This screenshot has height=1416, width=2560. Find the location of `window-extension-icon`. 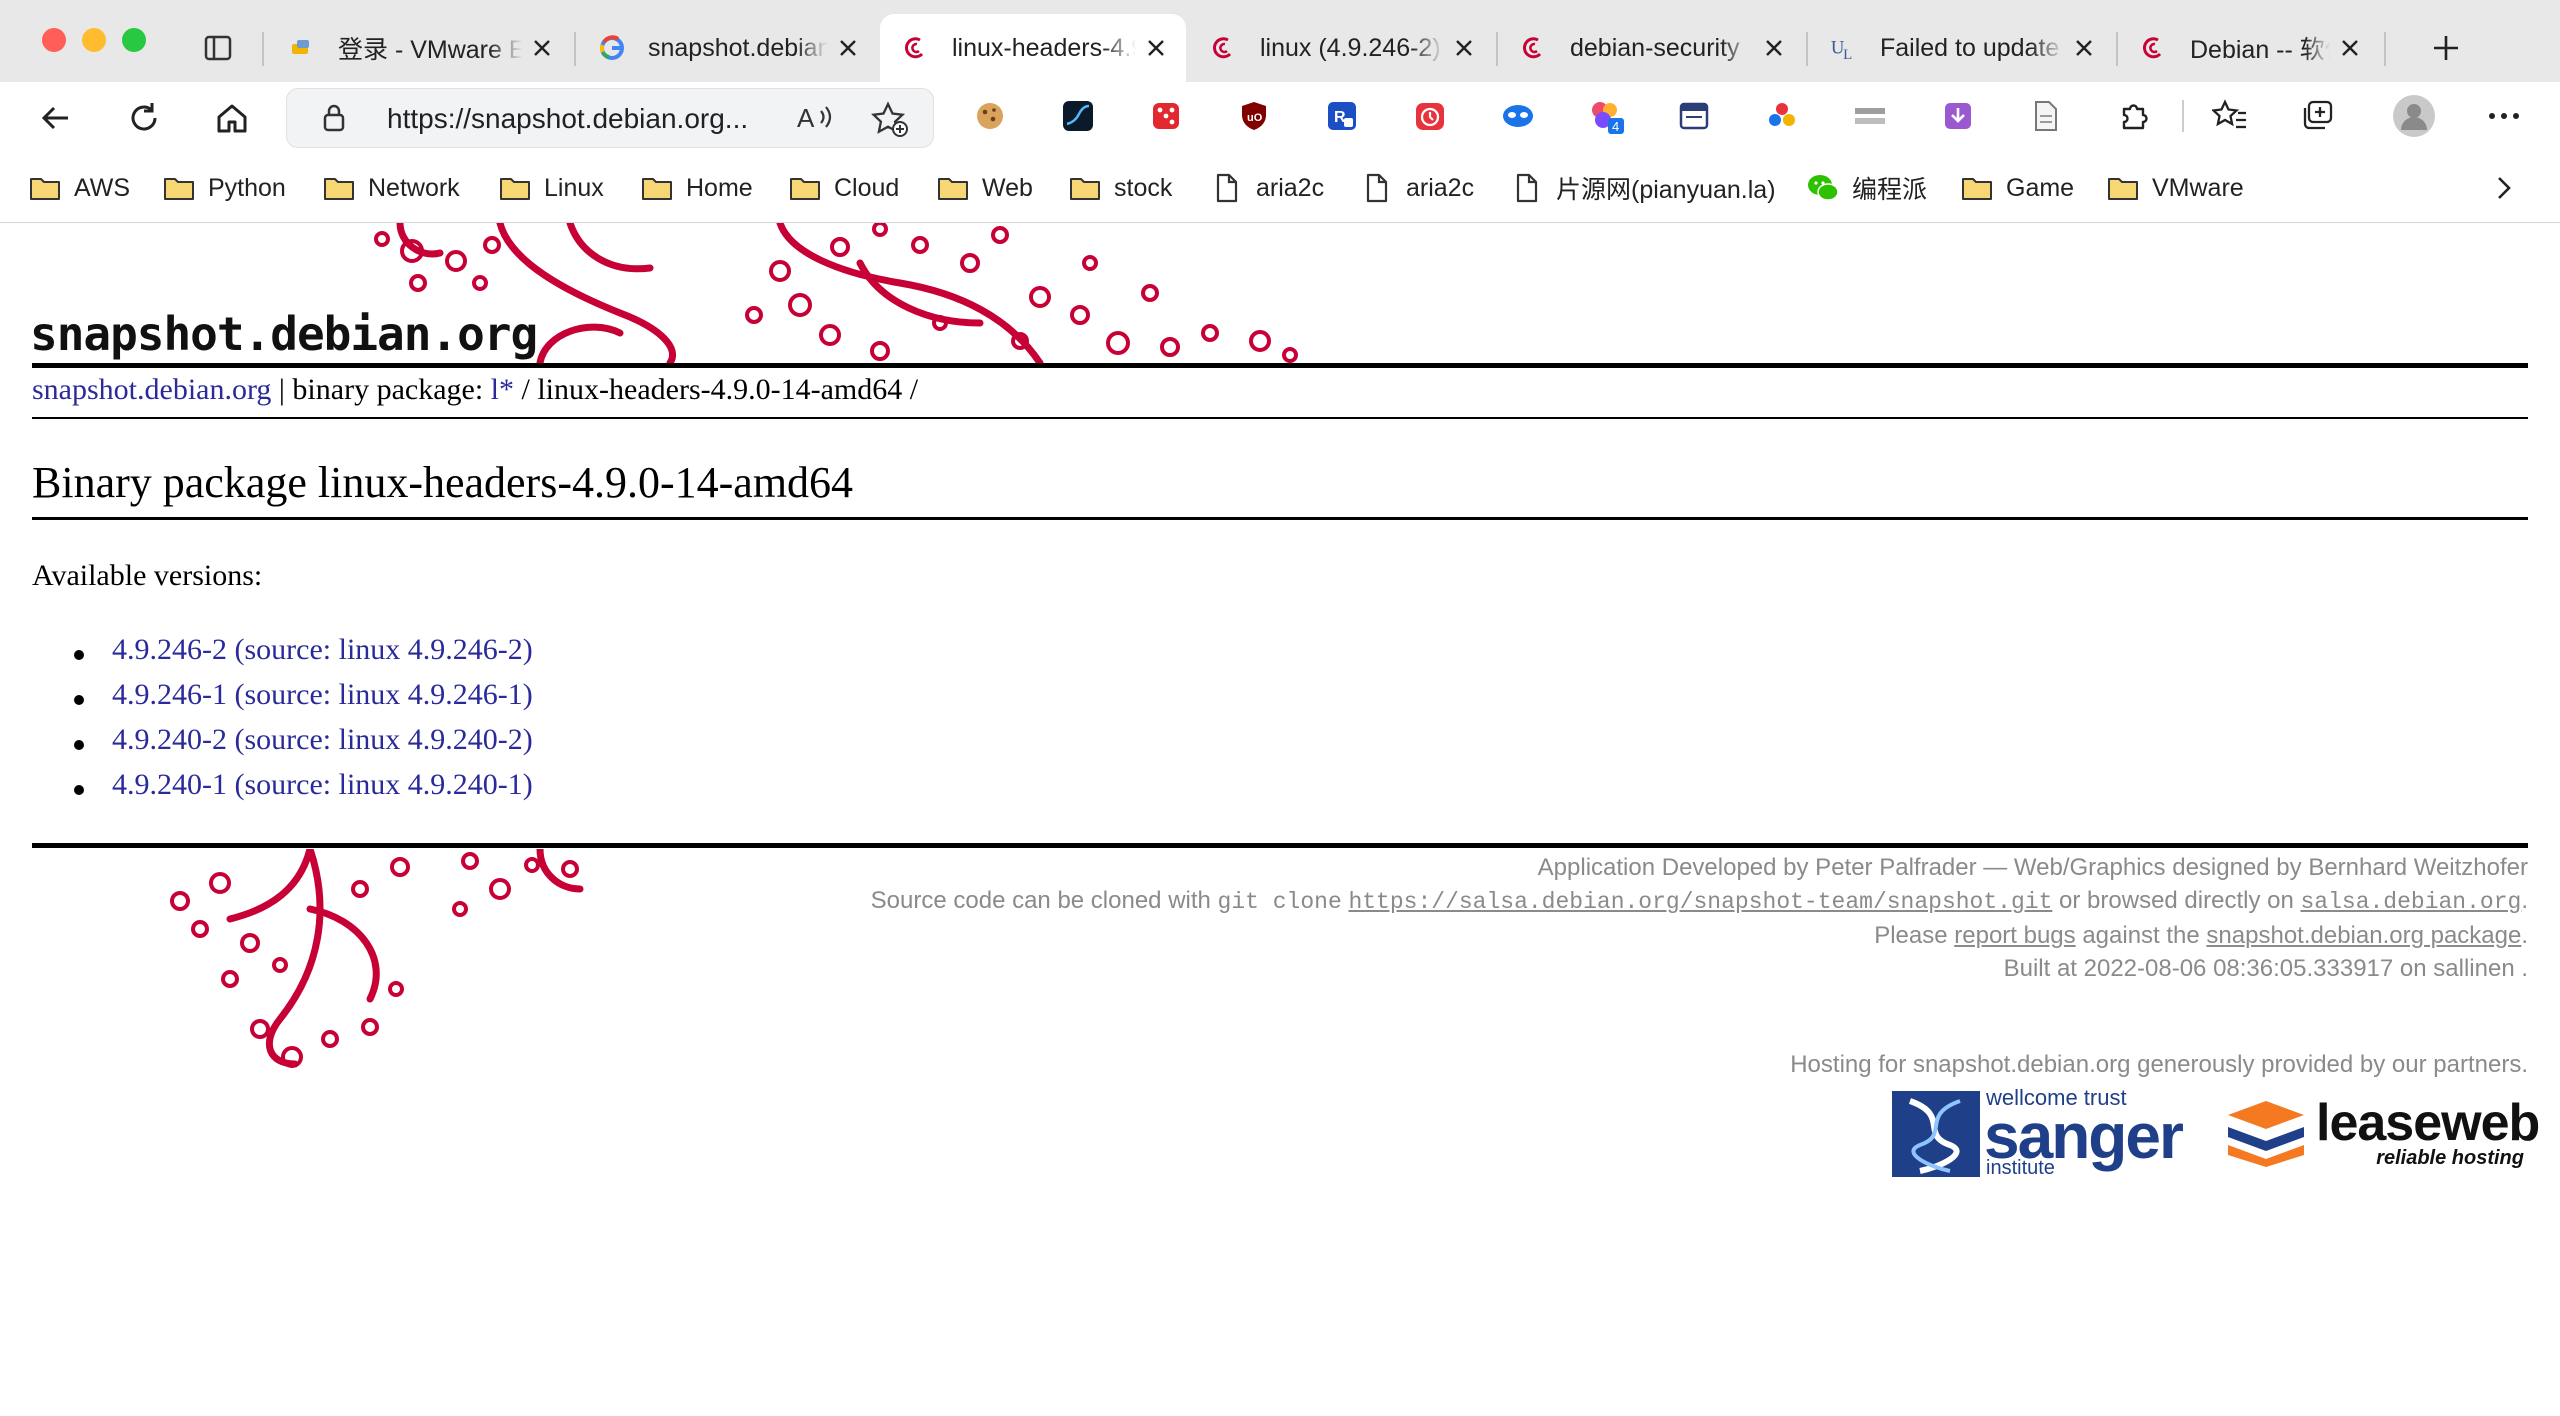

window-extension-icon is located at coordinates (1694, 116).